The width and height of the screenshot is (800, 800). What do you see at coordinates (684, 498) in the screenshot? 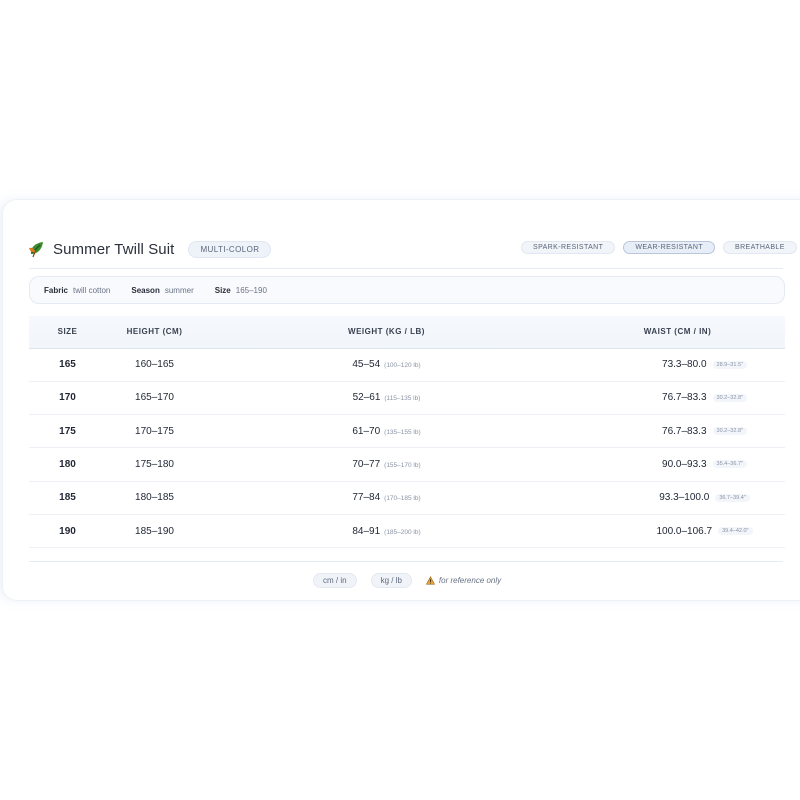
I see `waist-cm: 93.3–100.0` at bounding box center [684, 498].